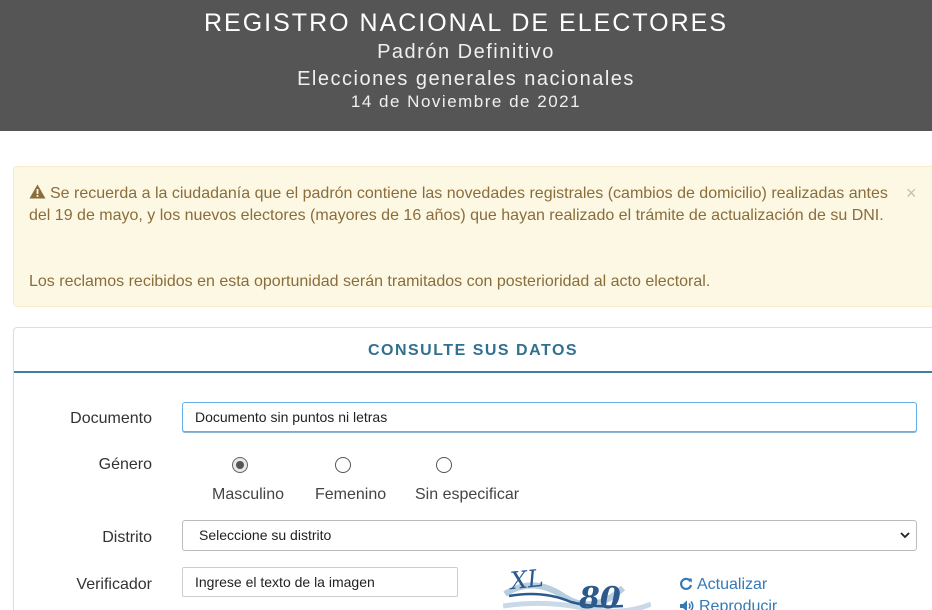 The width and height of the screenshot is (932, 610). What do you see at coordinates (265, 535) in the screenshot?
I see `distrito-selected: Seleccione su distrito` at bounding box center [265, 535].